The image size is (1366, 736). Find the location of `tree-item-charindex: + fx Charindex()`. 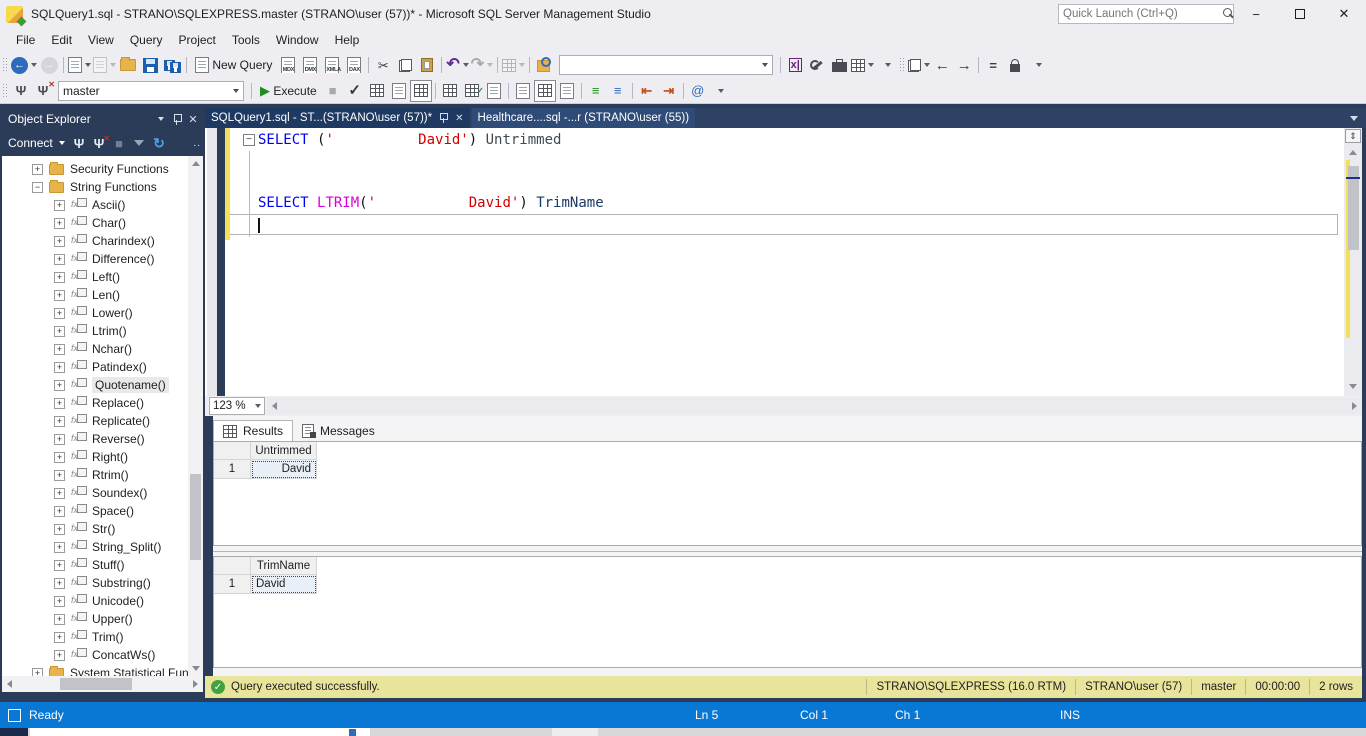

tree-item-charindex: + fx Charindex() is located at coordinates (94, 241).